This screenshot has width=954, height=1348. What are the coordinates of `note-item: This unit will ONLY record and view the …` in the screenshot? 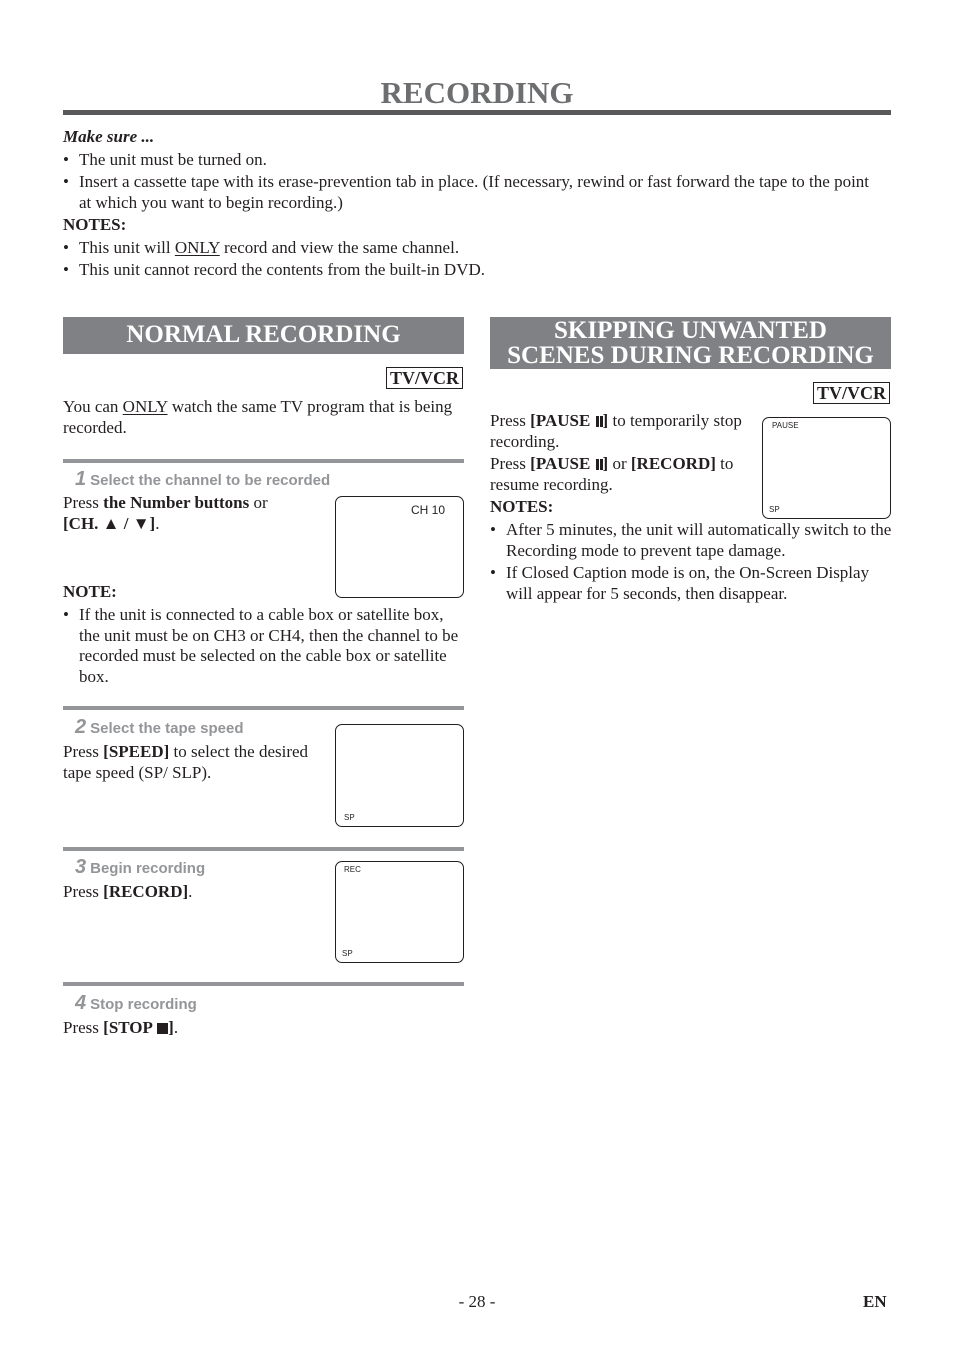 It's located at (477, 248).